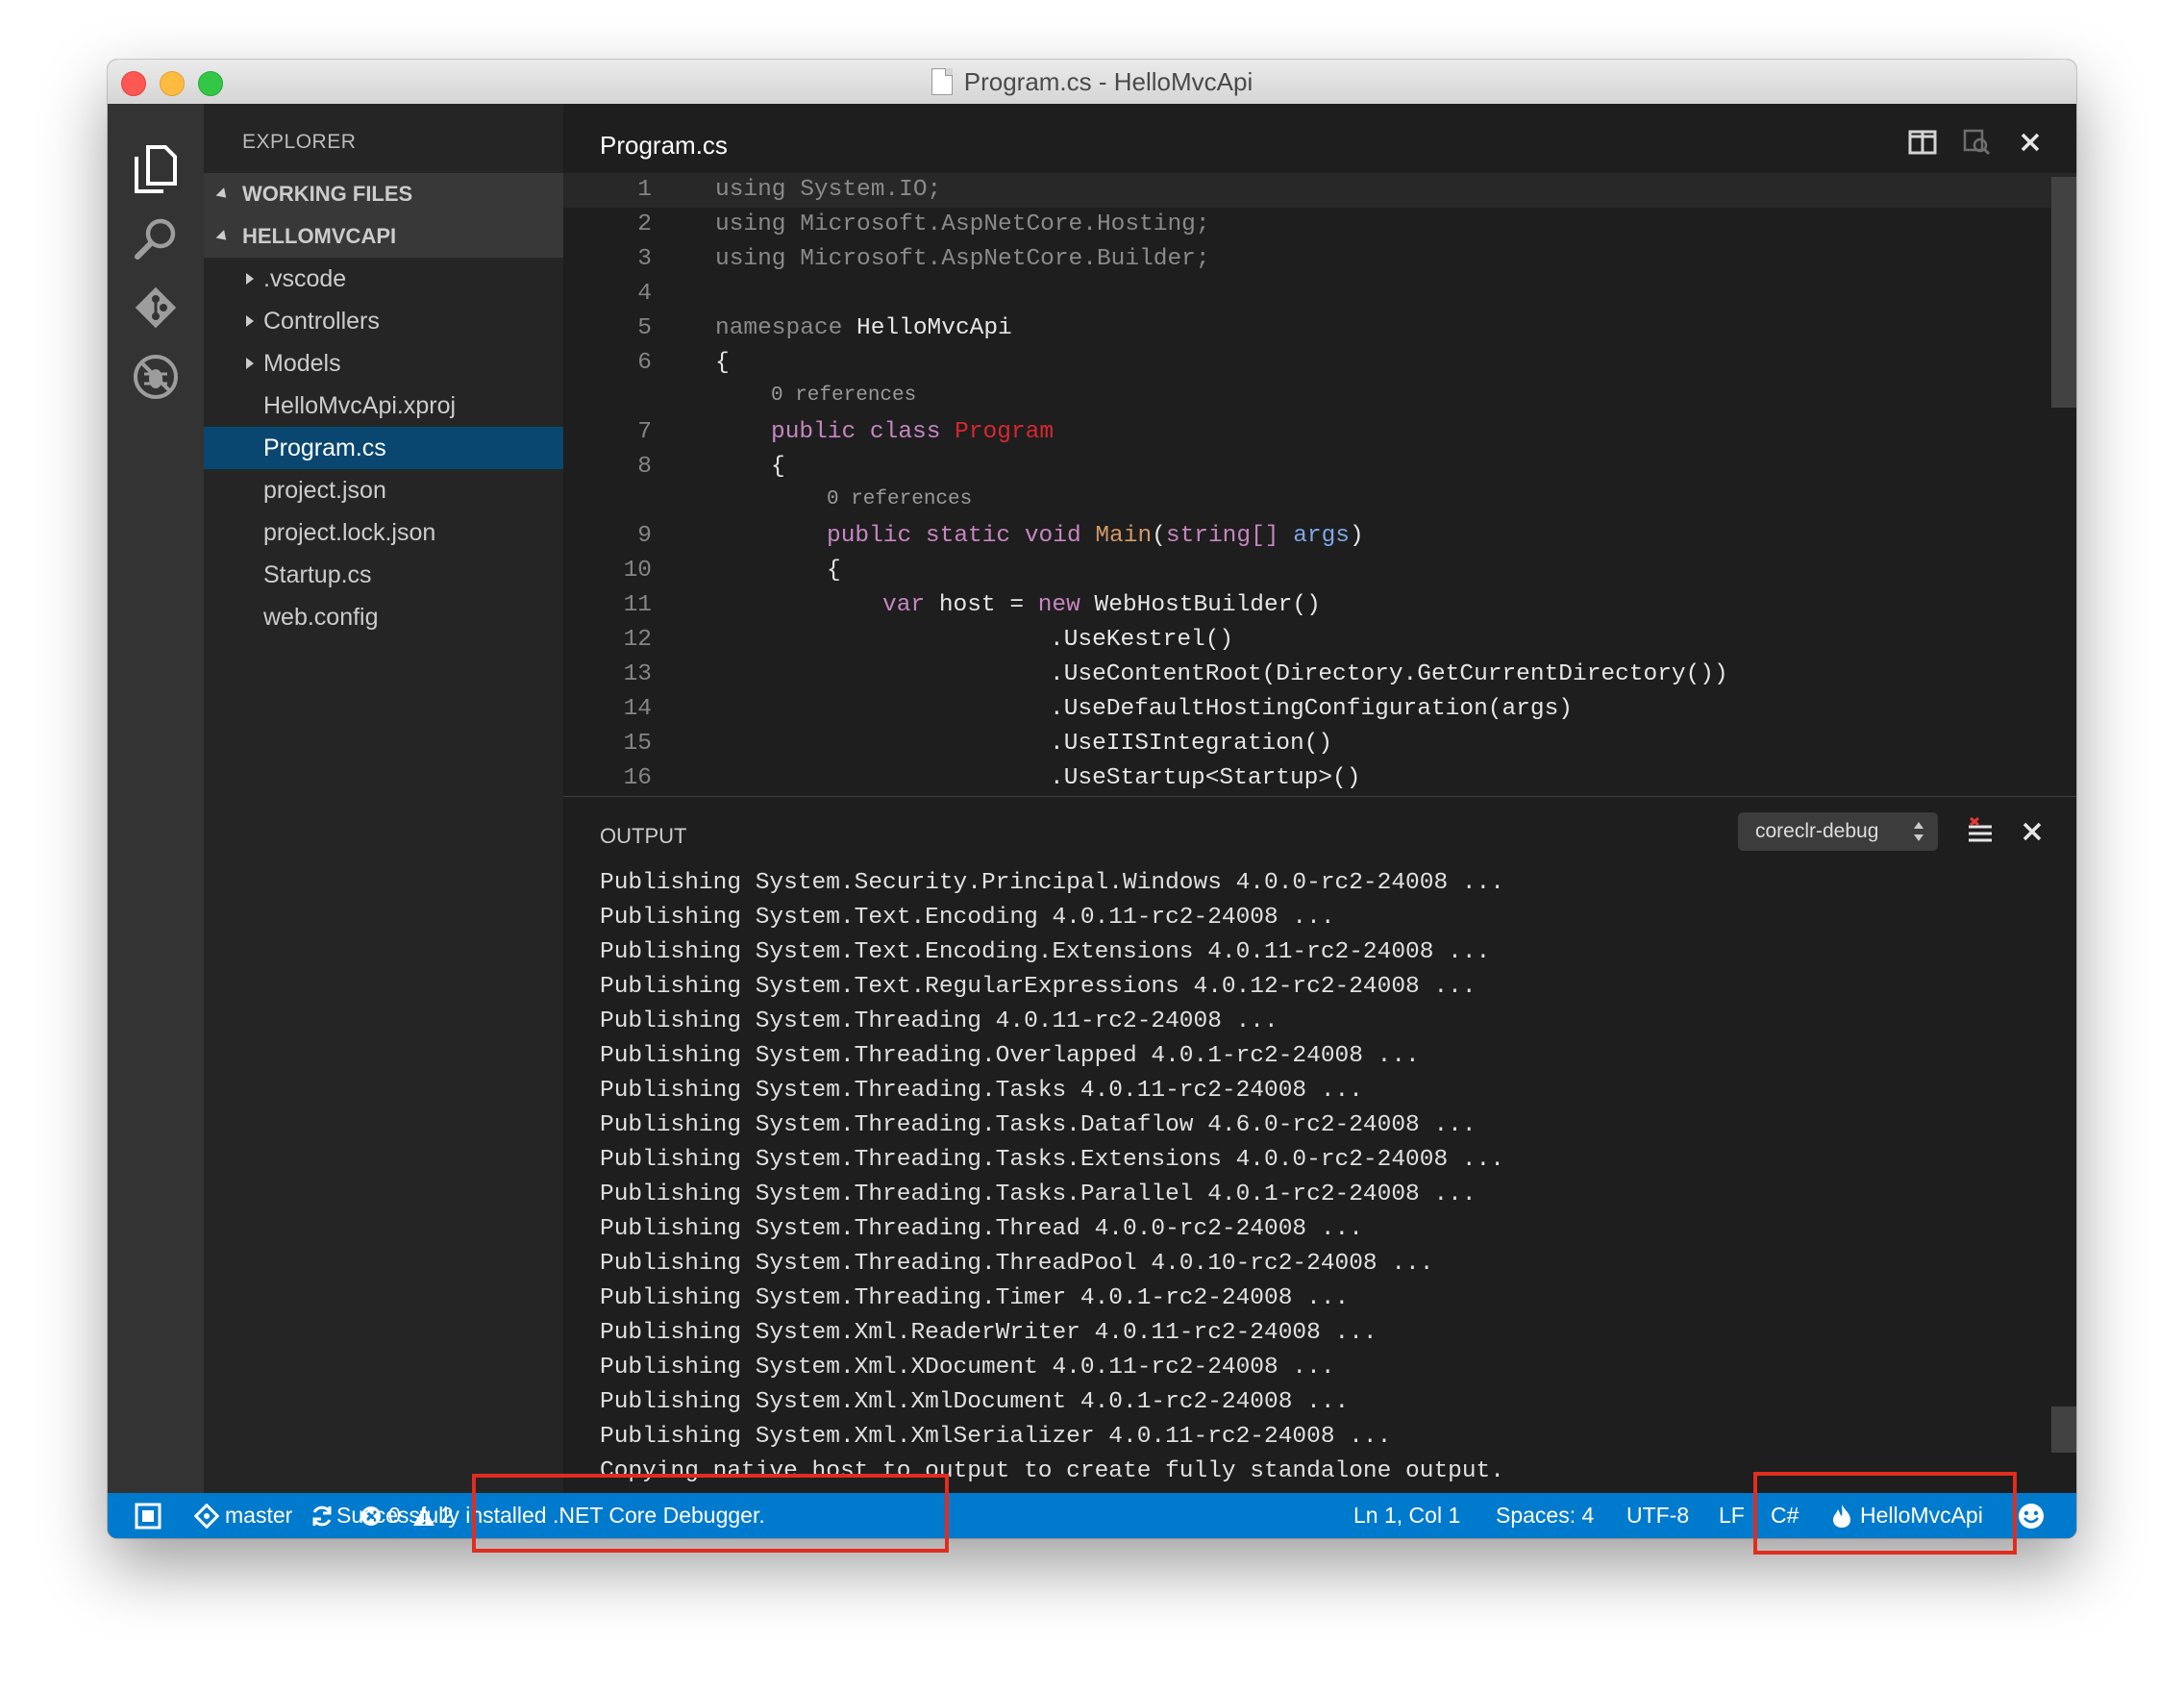  Describe the element at coordinates (323, 1515) in the screenshot. I see `sync-icon` at that location.